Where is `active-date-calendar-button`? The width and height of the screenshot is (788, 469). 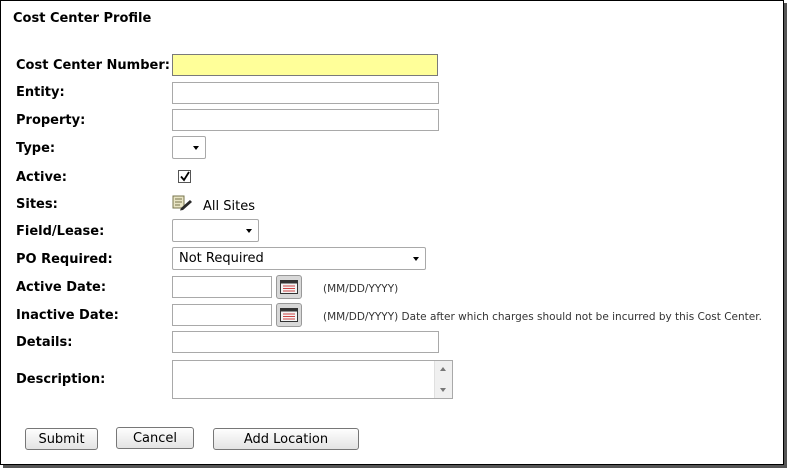 active-date-calendar-button is located at coordinates (289, 287).